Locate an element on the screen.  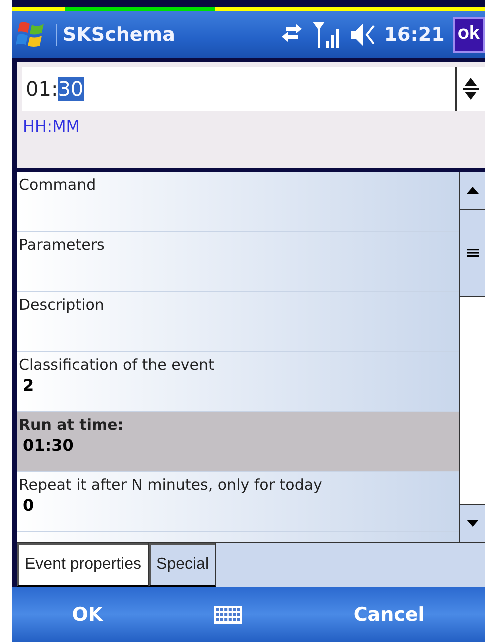
scroll-down-button is located at coordinates (472, 523).